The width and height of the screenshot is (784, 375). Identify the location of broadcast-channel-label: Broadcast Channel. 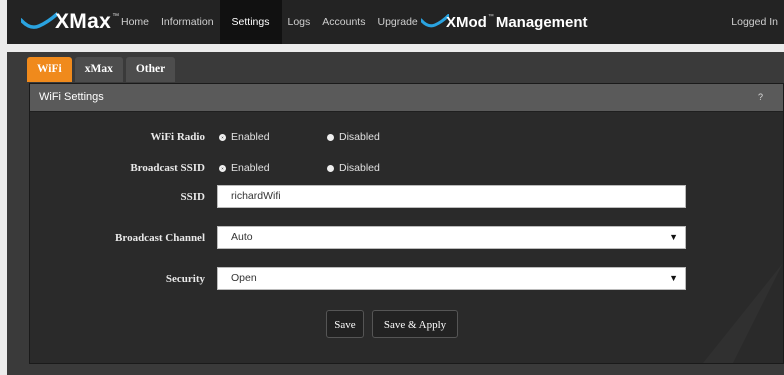
(160, 238).